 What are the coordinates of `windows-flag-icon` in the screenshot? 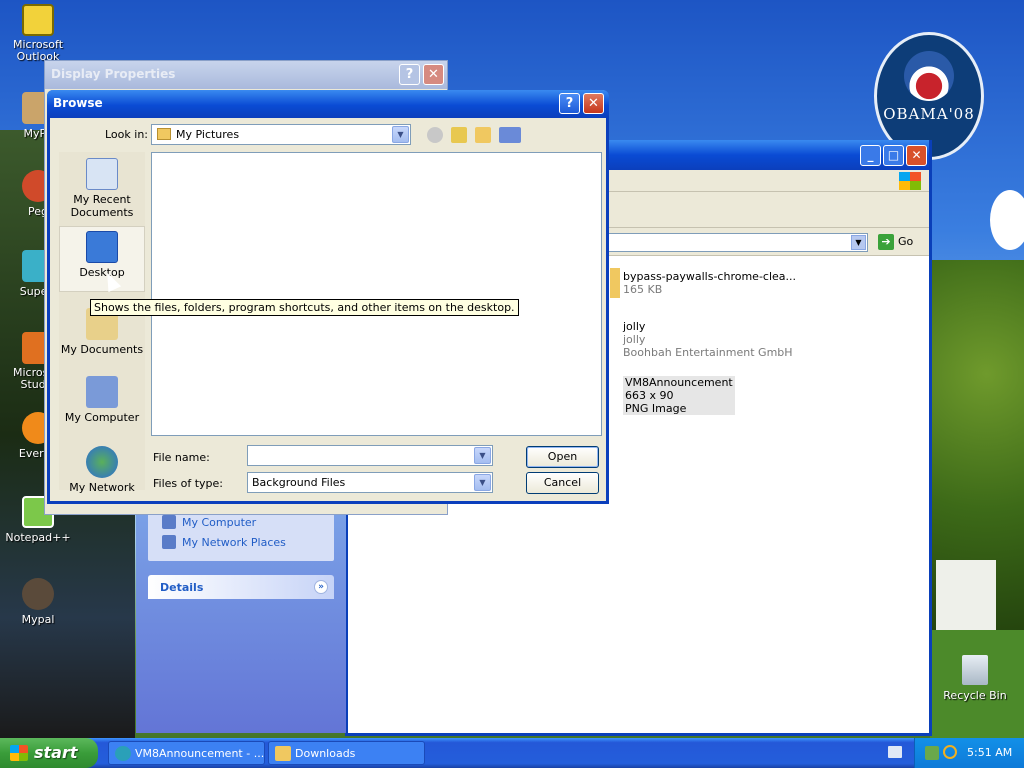 It's located at (19, 753).